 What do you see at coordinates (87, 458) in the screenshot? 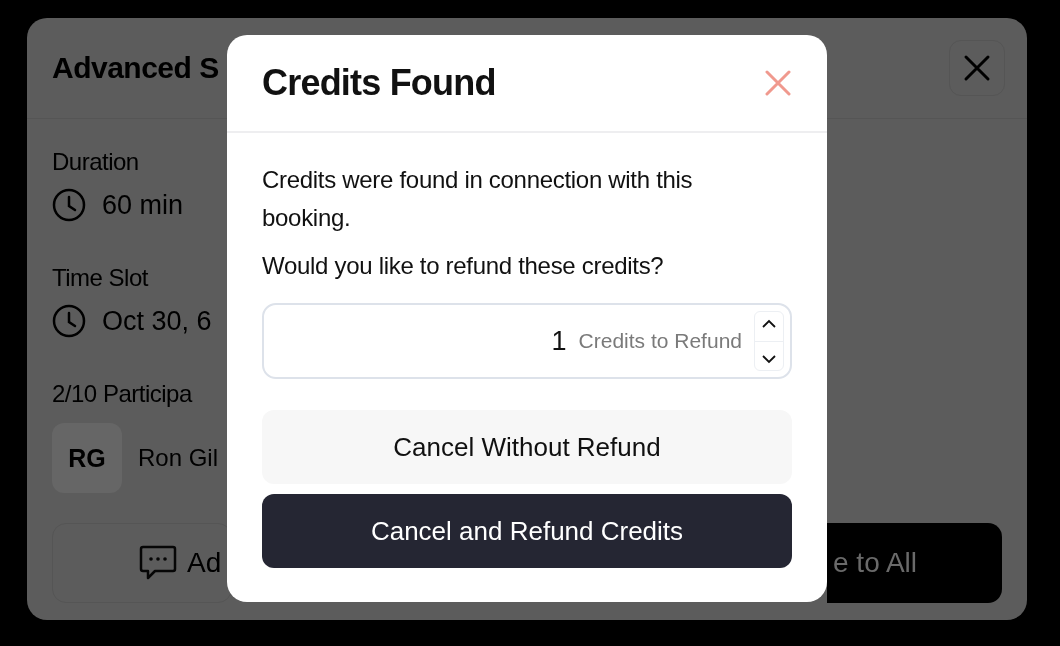
I see `avatar: RG` at bounding box center [87, 458].